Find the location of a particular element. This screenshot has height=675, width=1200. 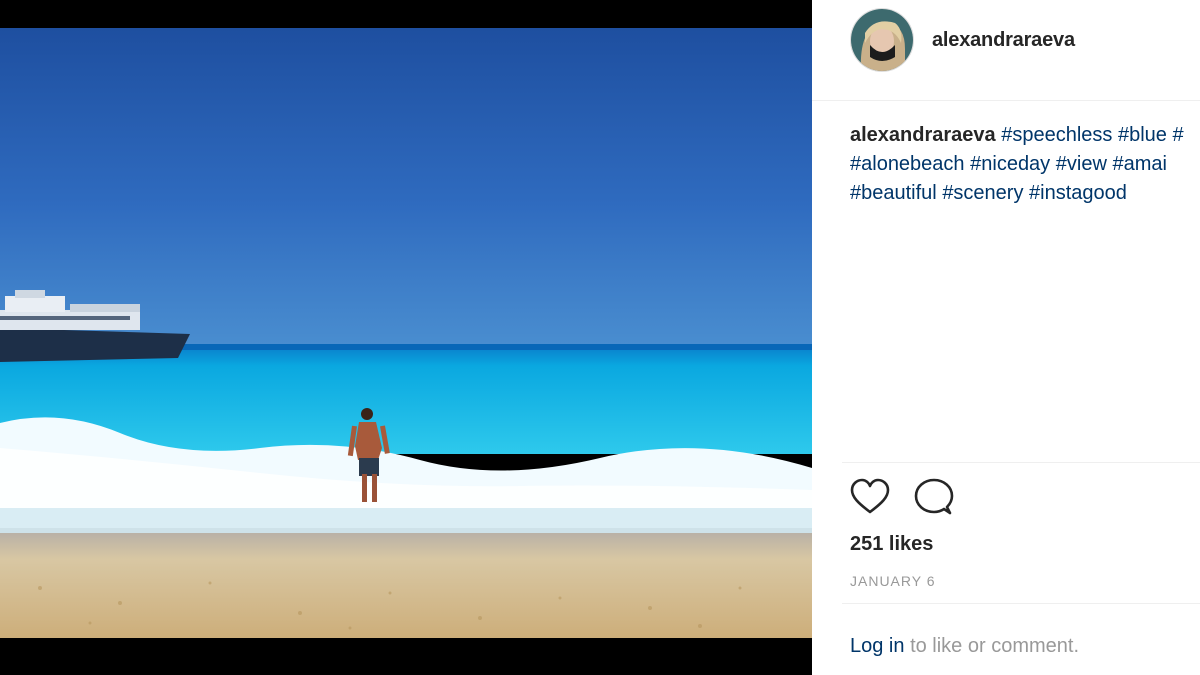

caption-line-3: #beautiful #scenery #instagood is located at coordinates (1025, 193).